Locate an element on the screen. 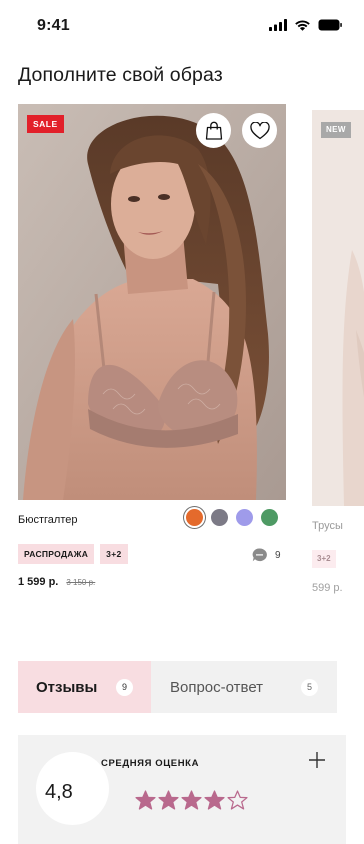 The width and height of the screenshot is (364, 844). rating-circle: 4,8 is located at coordinates (72, 788).